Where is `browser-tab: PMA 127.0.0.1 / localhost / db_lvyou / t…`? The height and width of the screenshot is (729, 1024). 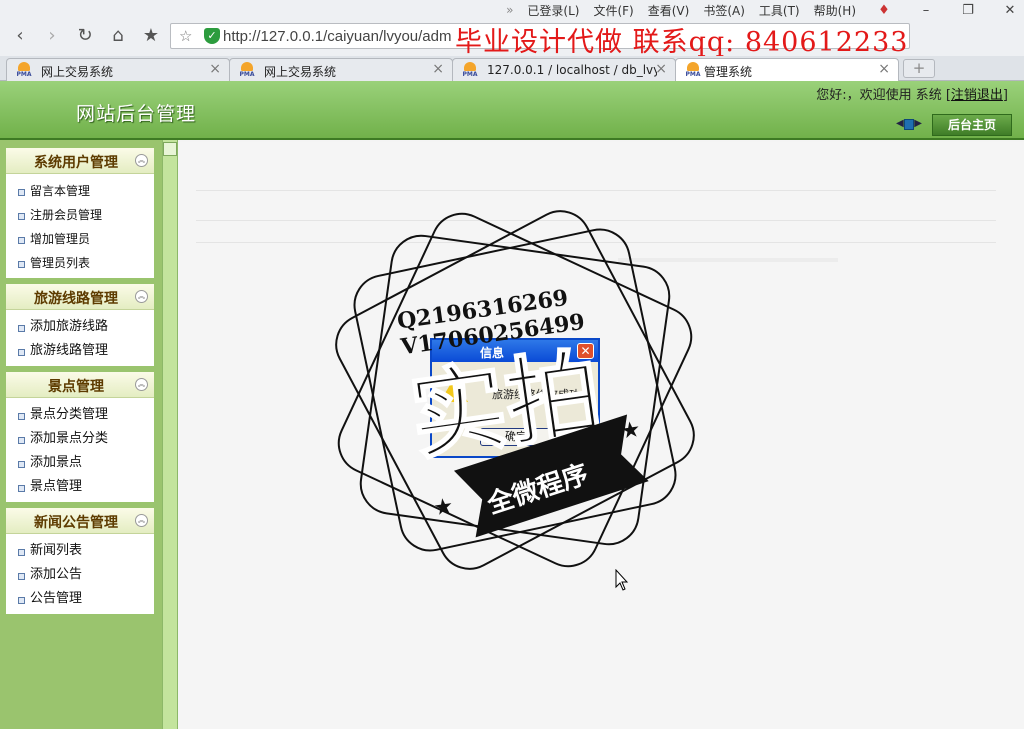
browser-tab: PMA 127.0.0.1 / localhost / db_lvyou / t… is located at coordinates (564, 69).